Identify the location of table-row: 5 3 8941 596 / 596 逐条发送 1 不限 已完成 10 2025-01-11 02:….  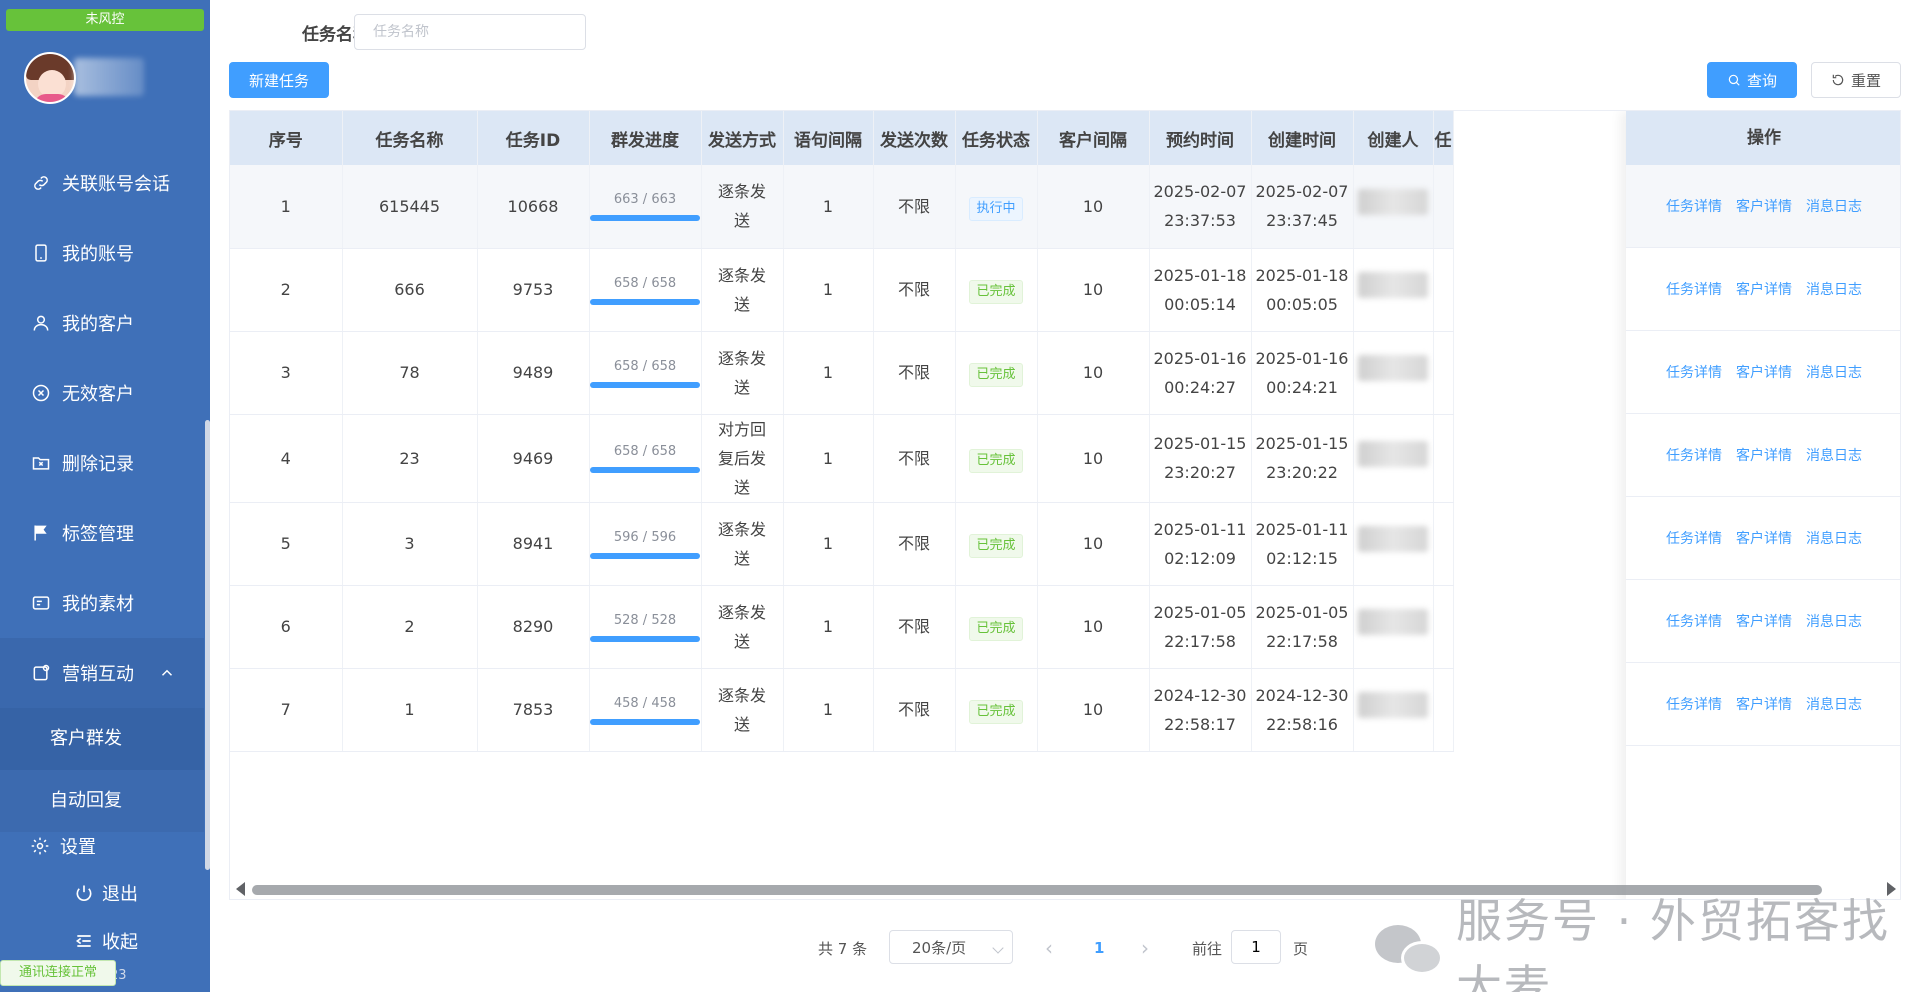
(842, 544).